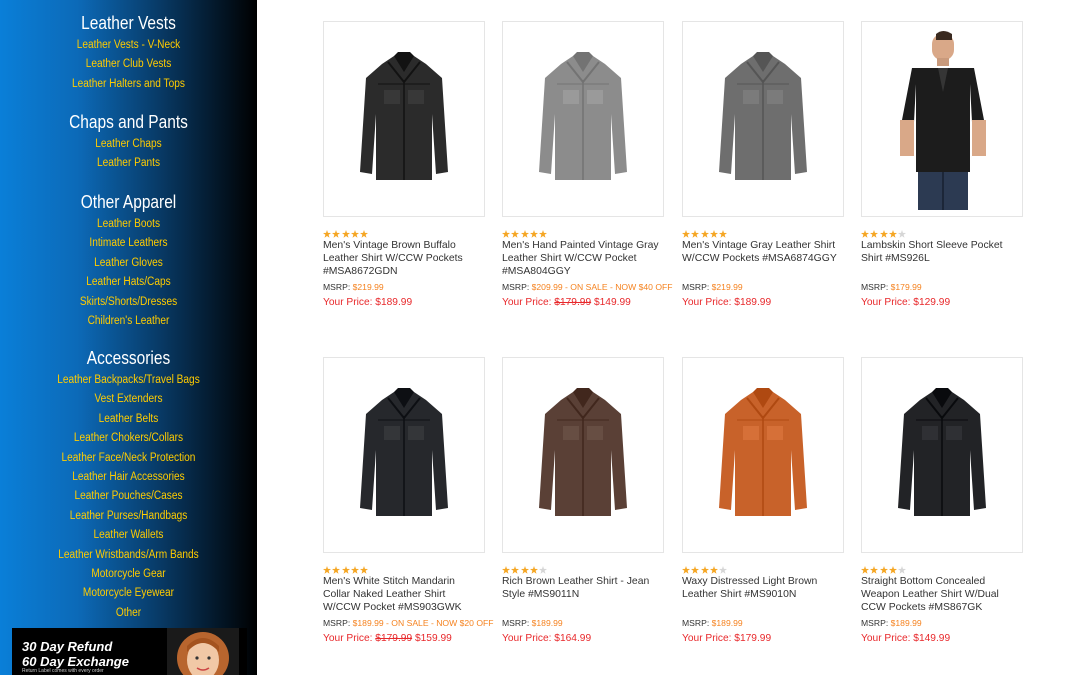 This screenshot has height=675, width=1080. Describe the element at coordinates (128, 477) in the screenshot. I see `sidebar-link: Leather Hair Accessories` at that location.